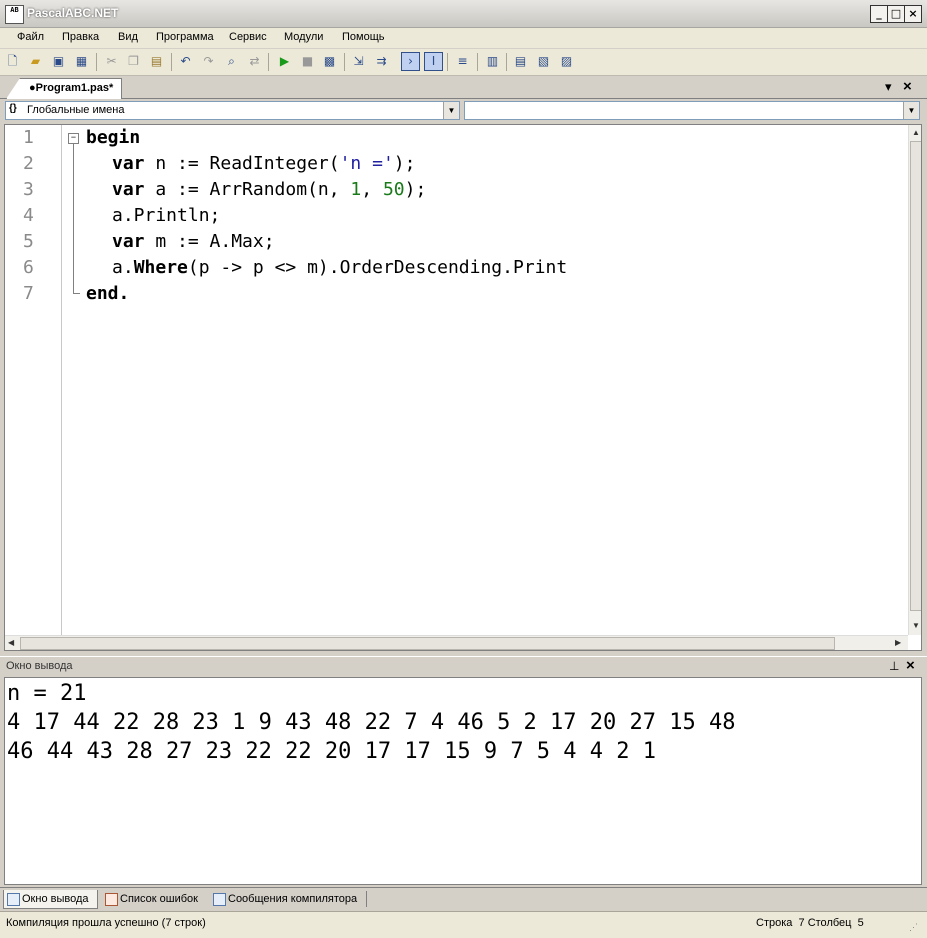 The image size is (927, 938). What do you see at coordinates (907, 86) in the screenshot?
I see `tab-close-icon: ×` at bounding box center [907, 86].